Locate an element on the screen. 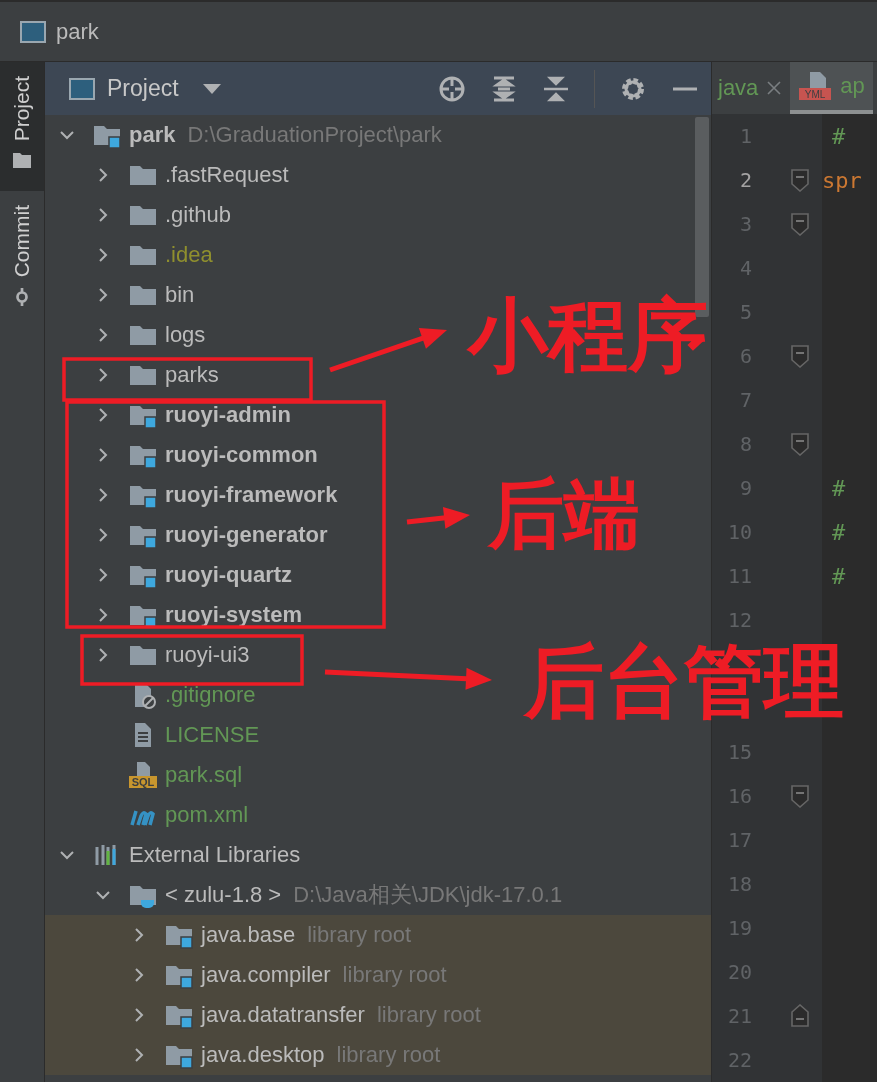  tool-window-tab: Project is located at coordinates (22, 127).